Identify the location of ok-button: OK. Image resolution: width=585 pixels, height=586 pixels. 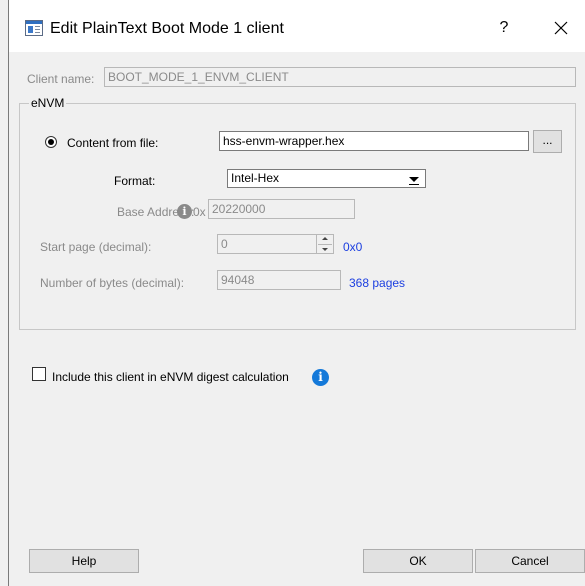
(418, 561).